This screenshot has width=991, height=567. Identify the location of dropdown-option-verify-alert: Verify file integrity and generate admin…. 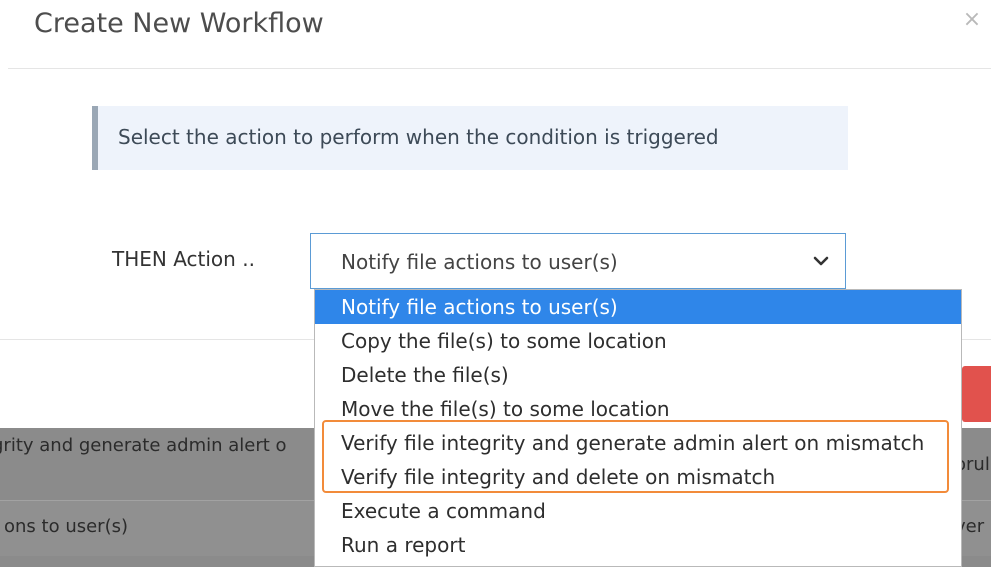
(638, 443).